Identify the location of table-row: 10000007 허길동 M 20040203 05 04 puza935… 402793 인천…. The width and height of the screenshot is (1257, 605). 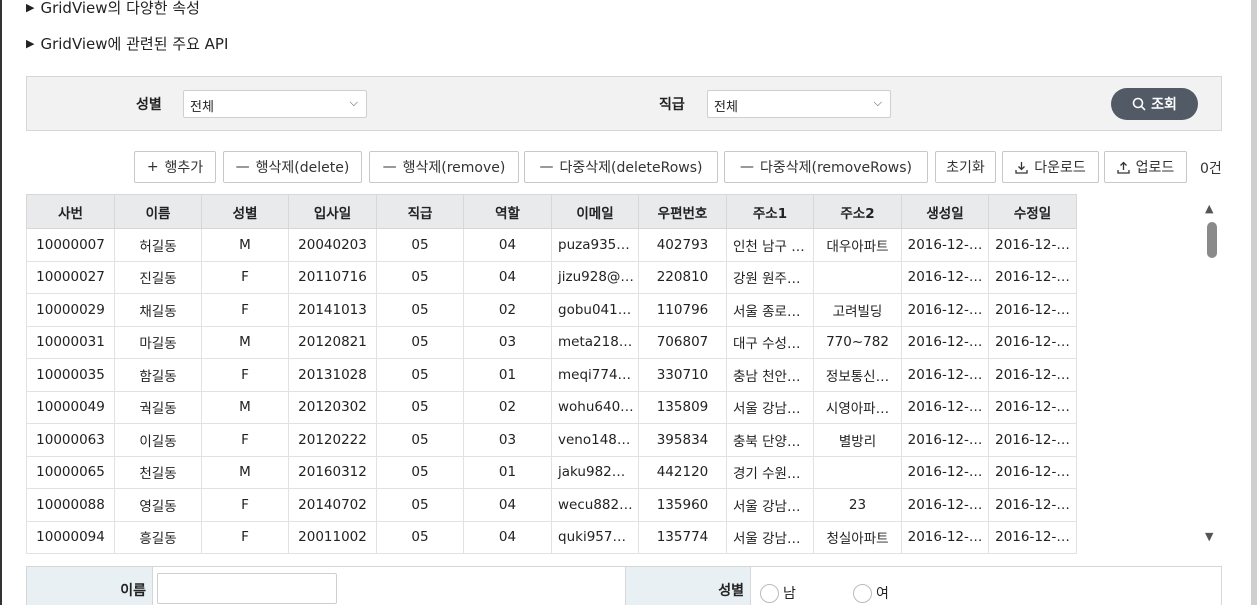
(551, 245).